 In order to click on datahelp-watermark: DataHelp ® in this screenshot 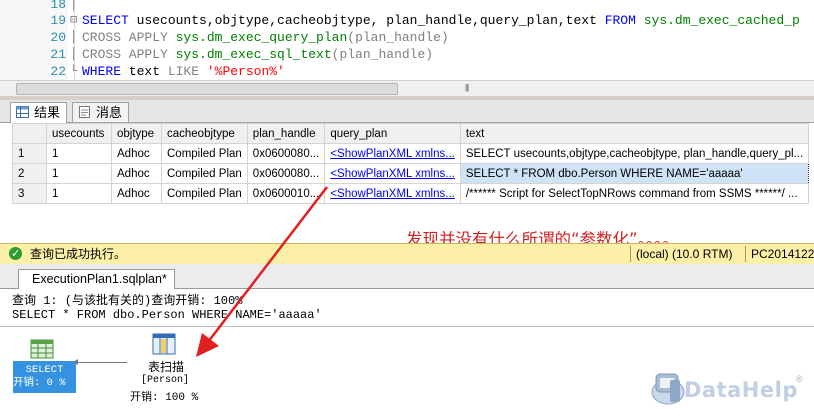, I will do `click(730, 385)`.